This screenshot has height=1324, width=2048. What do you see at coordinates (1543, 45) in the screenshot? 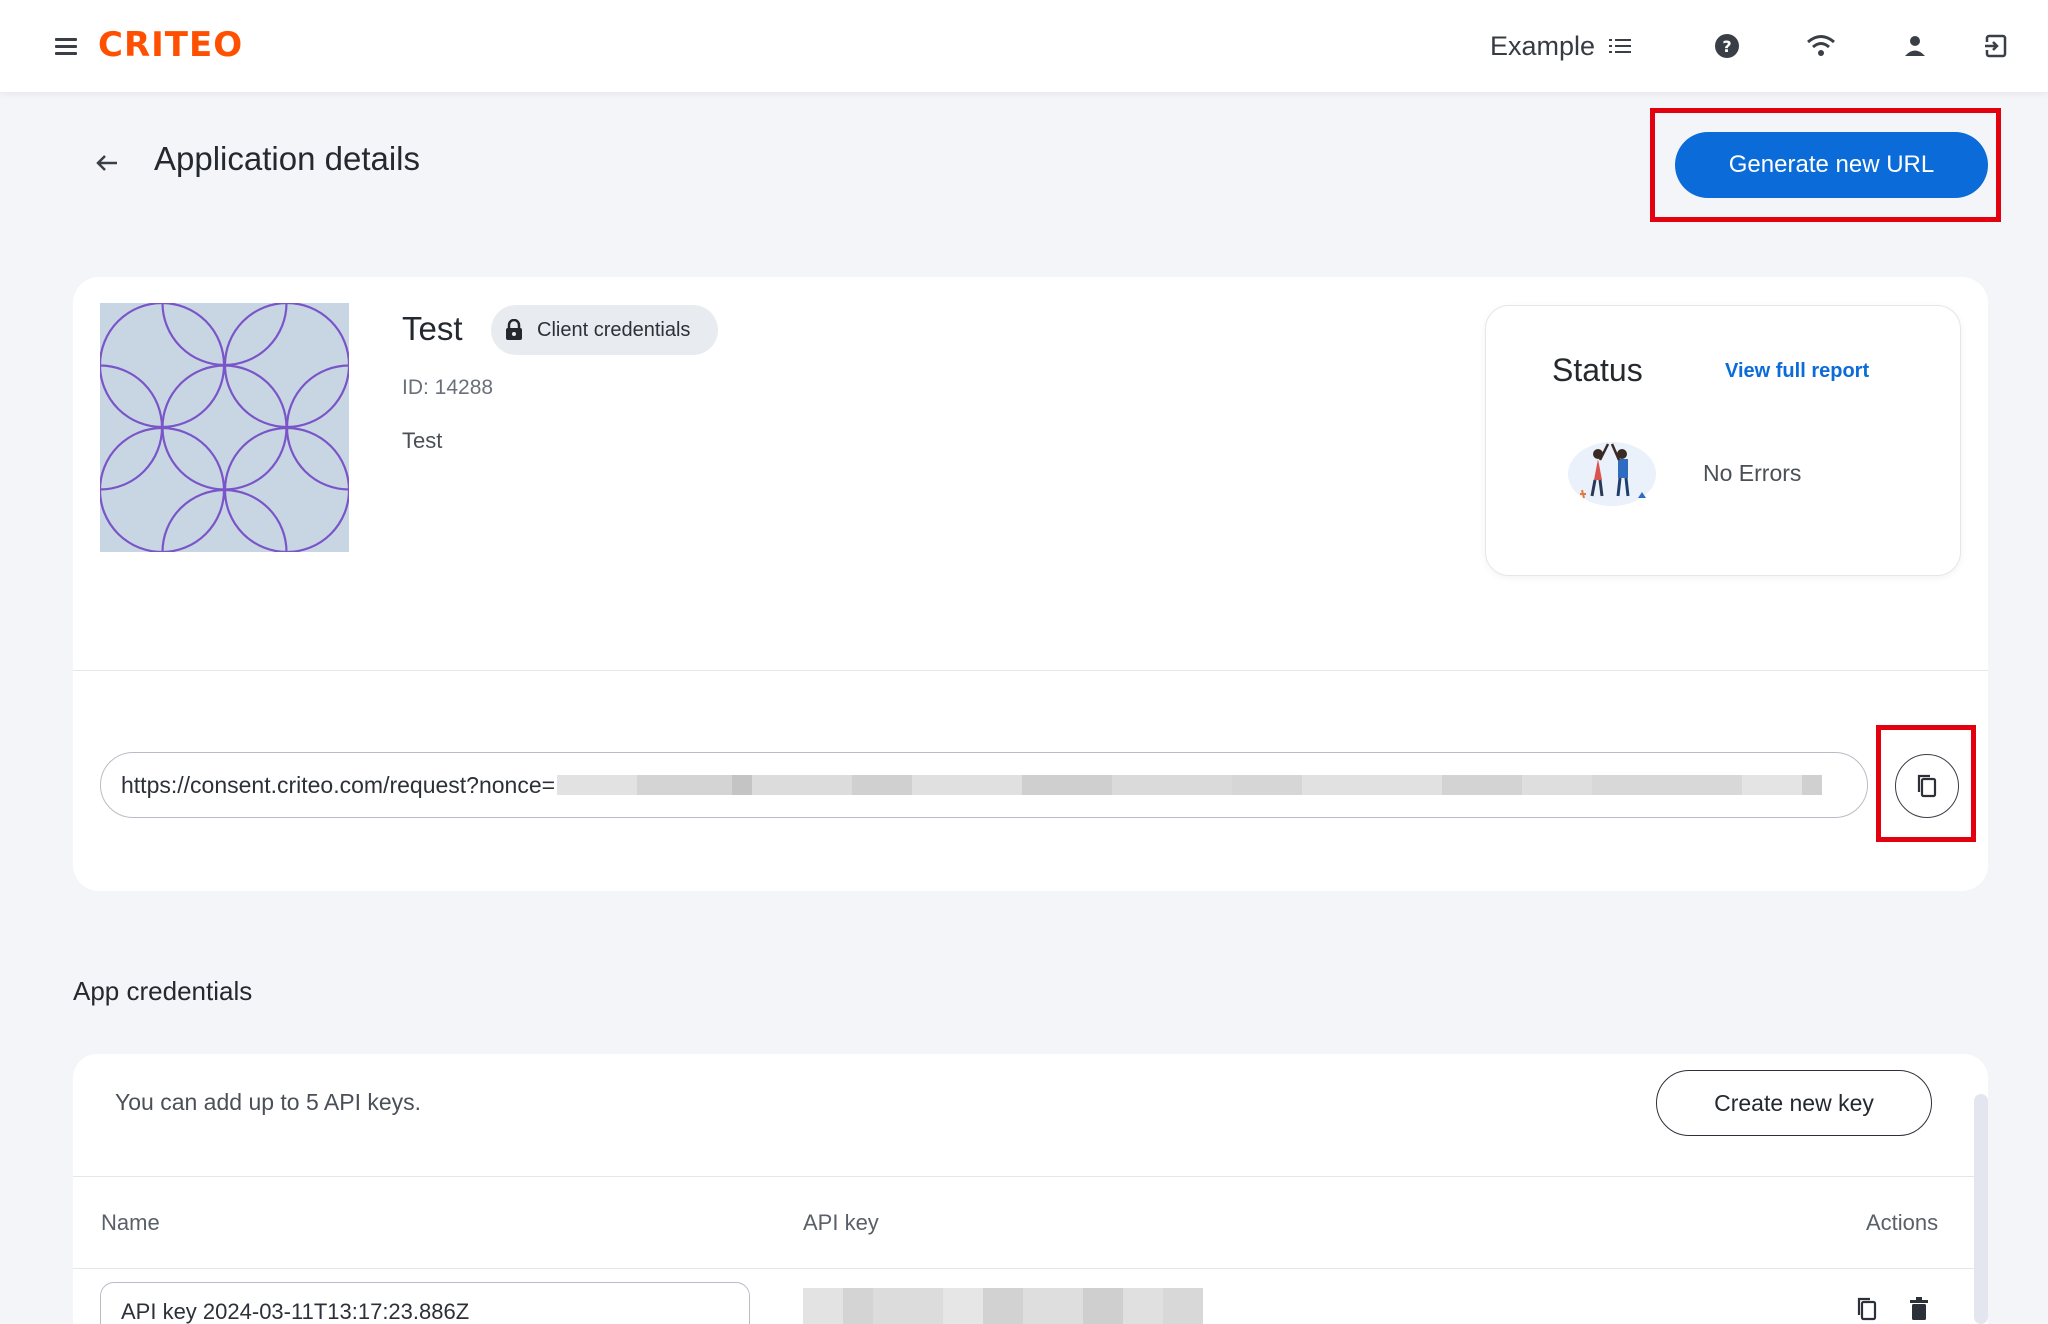
I see `account-name: Example` at bounding box center [1543, 45].